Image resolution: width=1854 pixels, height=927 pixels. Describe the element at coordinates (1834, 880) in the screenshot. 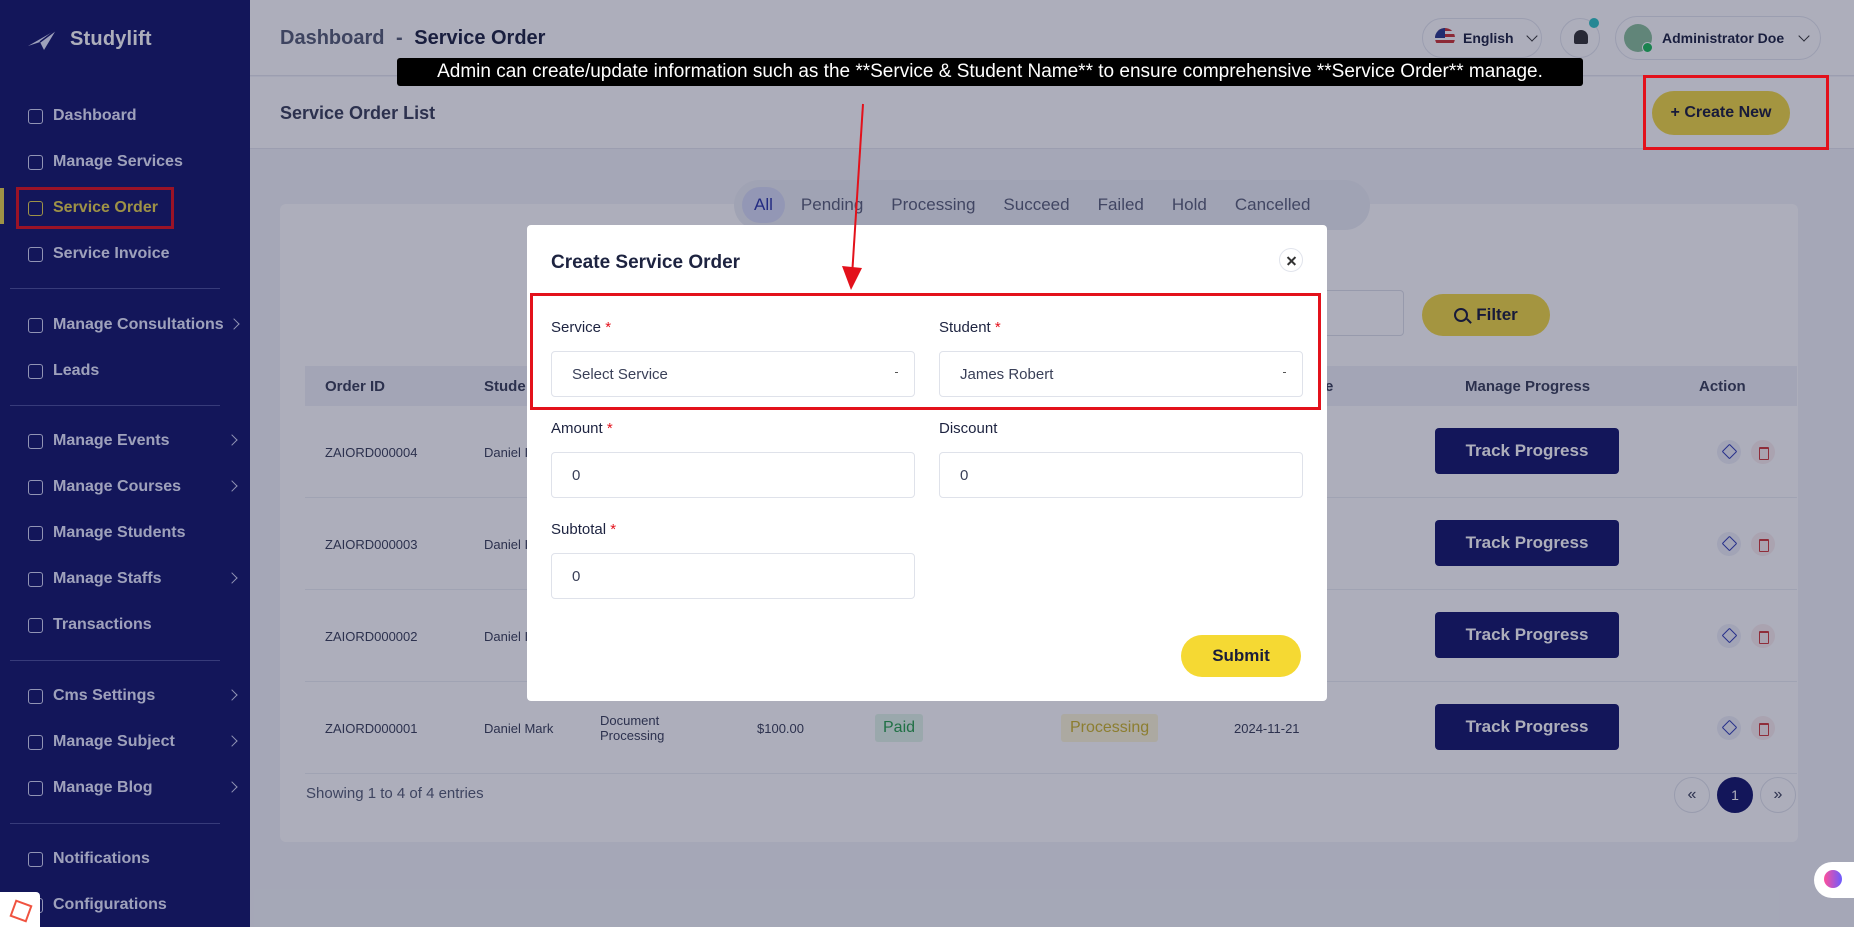

I see `brain-icon` at that location.